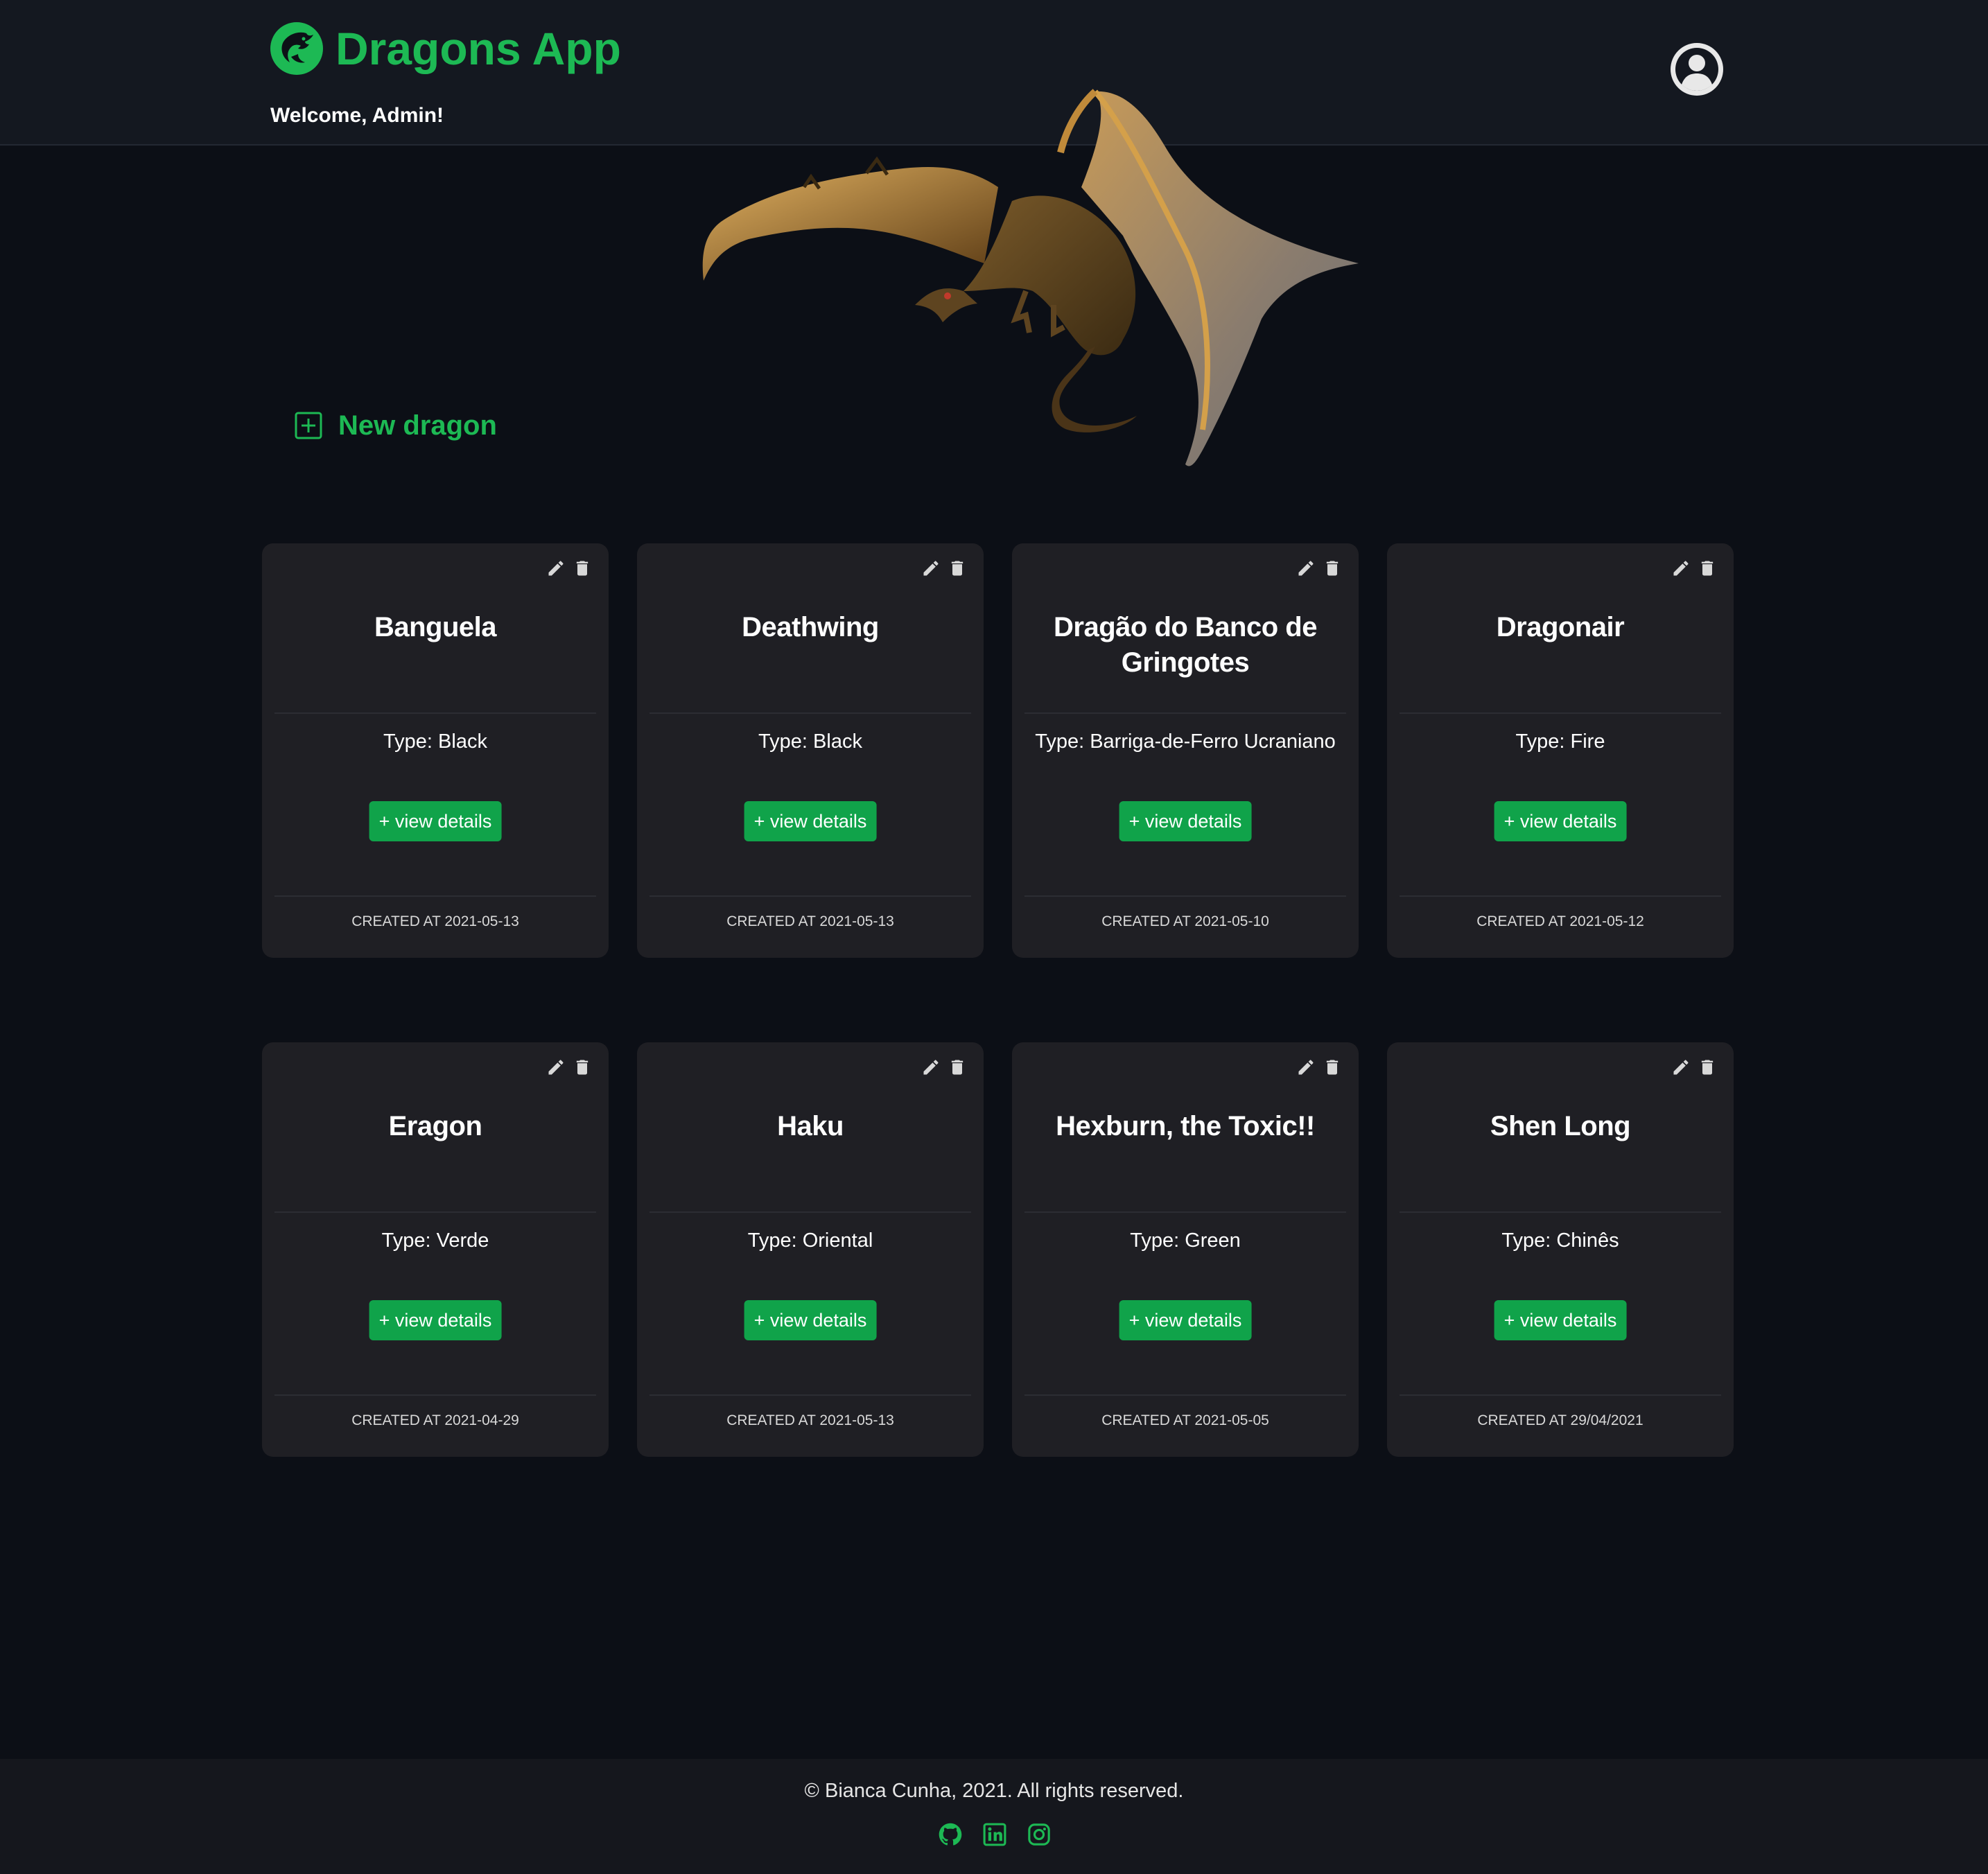  Describe the element at coordinates (1560, 1240) in the screenshot. I see `dragon-type: Type: Chinês` at that location.